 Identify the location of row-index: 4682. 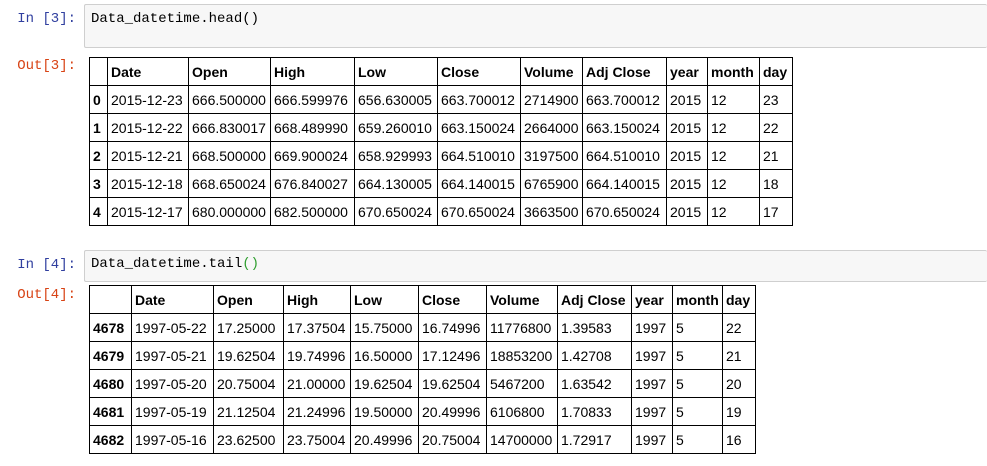
(110, 439).